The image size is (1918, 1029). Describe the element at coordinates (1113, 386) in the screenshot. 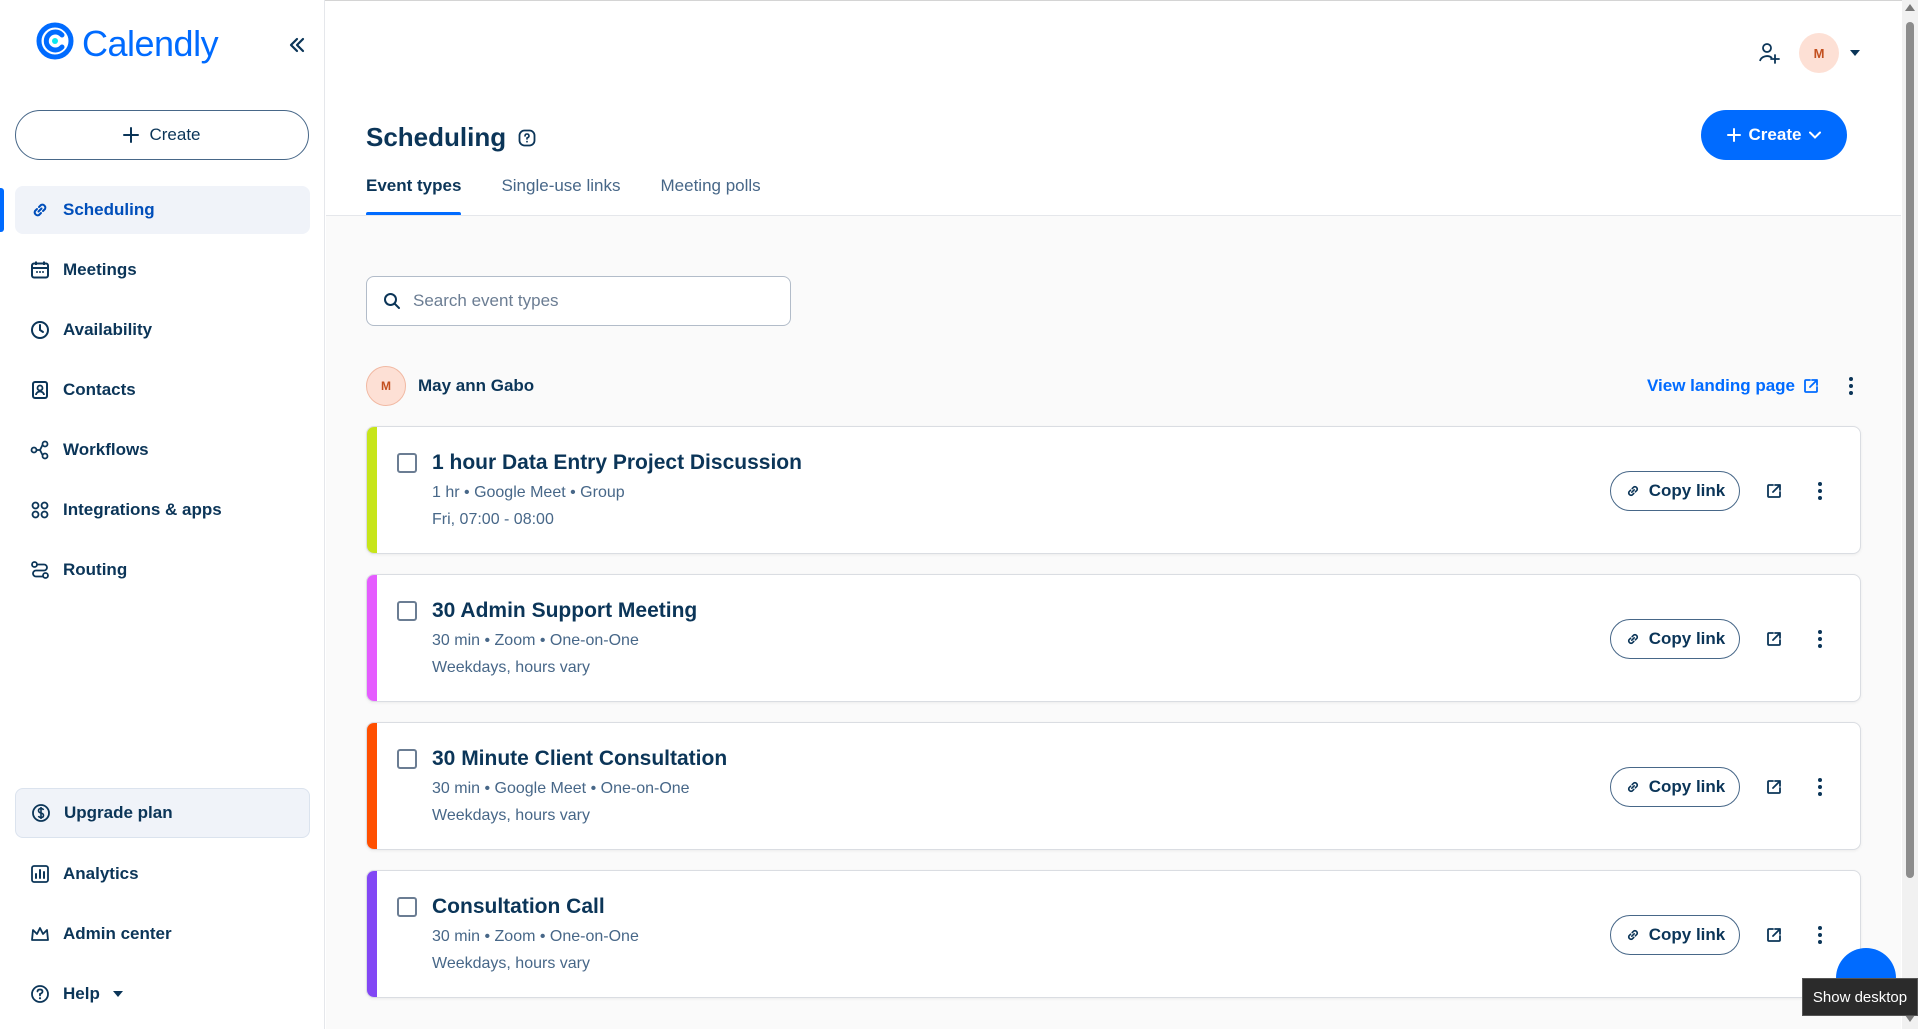

I see `owner-row: M May ann Gabo View landing page` at that location.